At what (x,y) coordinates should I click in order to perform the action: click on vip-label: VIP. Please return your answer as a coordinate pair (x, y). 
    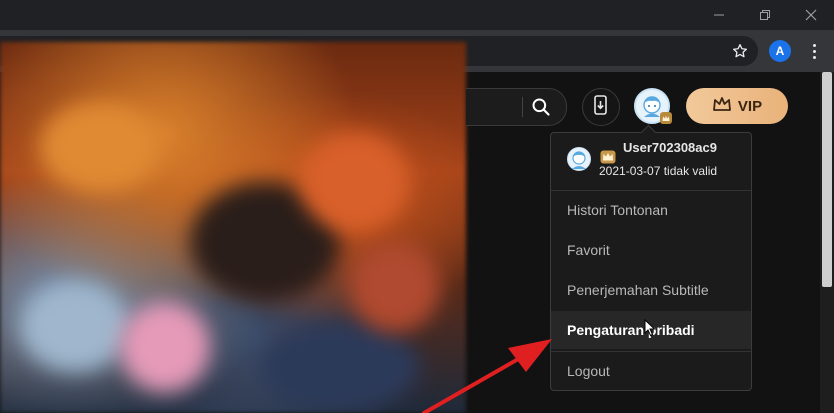
    Looking at the image, I should click on (750, 106).